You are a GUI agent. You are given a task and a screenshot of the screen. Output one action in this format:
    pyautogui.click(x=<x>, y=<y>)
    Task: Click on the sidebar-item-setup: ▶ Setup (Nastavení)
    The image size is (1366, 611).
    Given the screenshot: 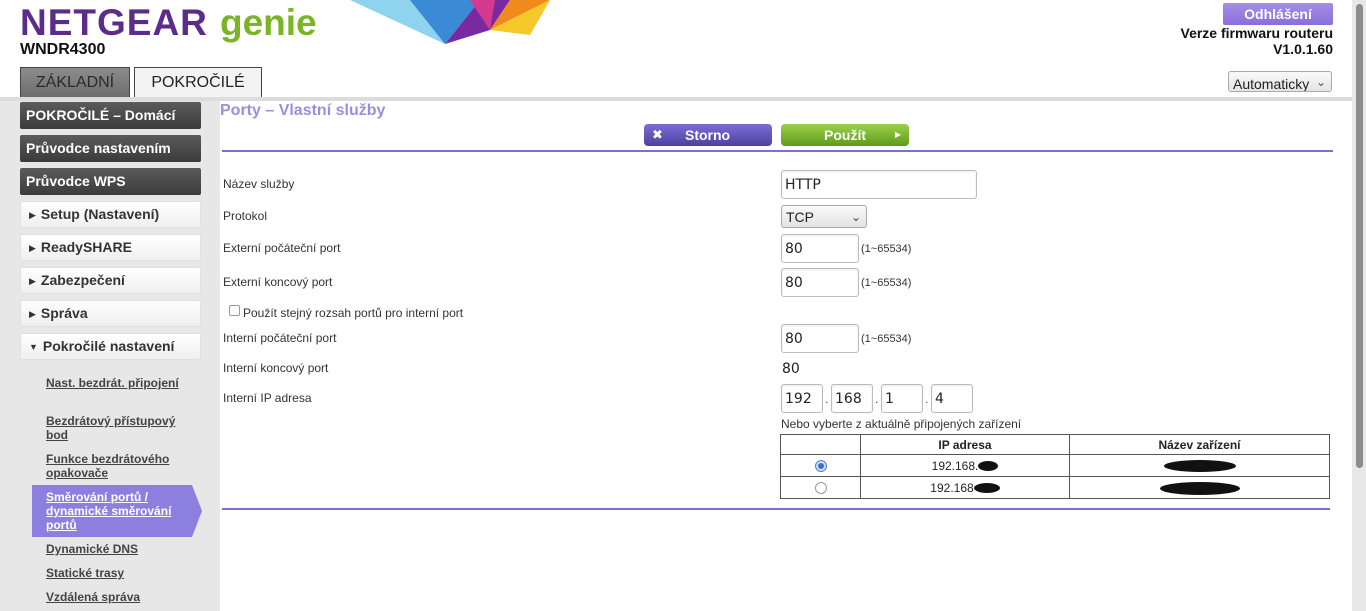 What is the action you would take?
    pyautogui.click(x=110, y=214)
    